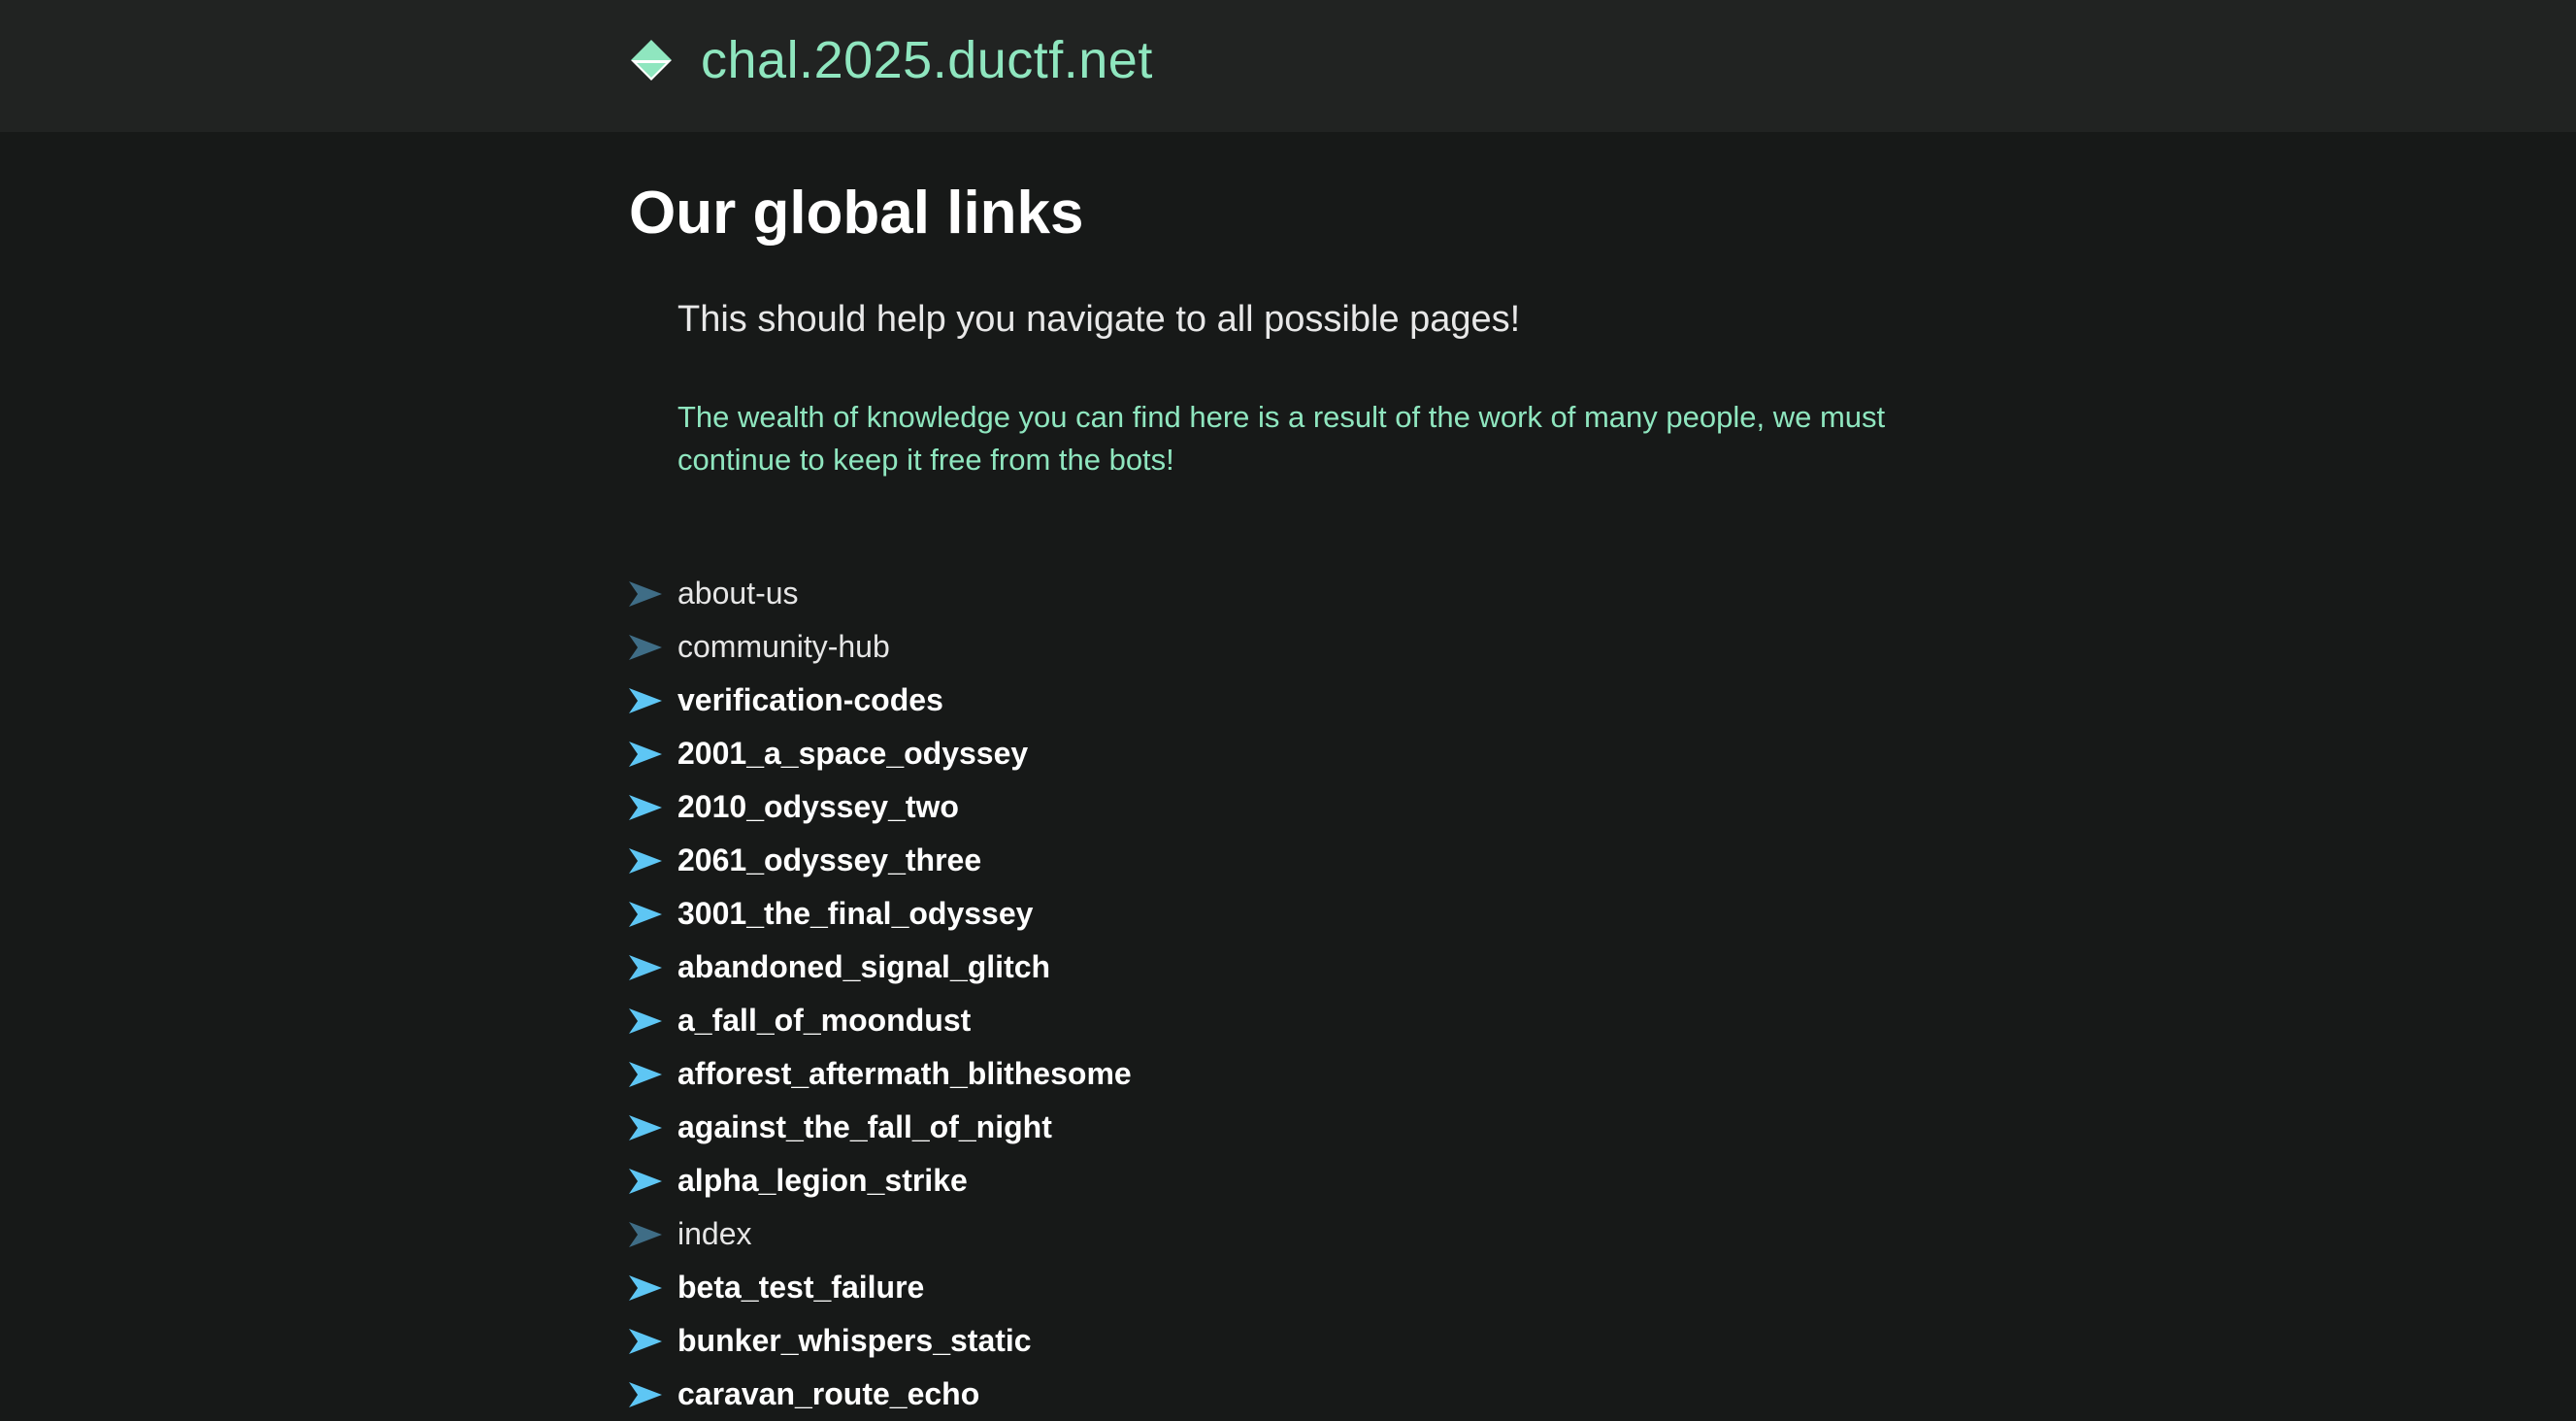 Image resolution: width=2576 pixels, height=1421 pixels. I want to click on brand: chal.2025.ductf.net, so click(891, 60).